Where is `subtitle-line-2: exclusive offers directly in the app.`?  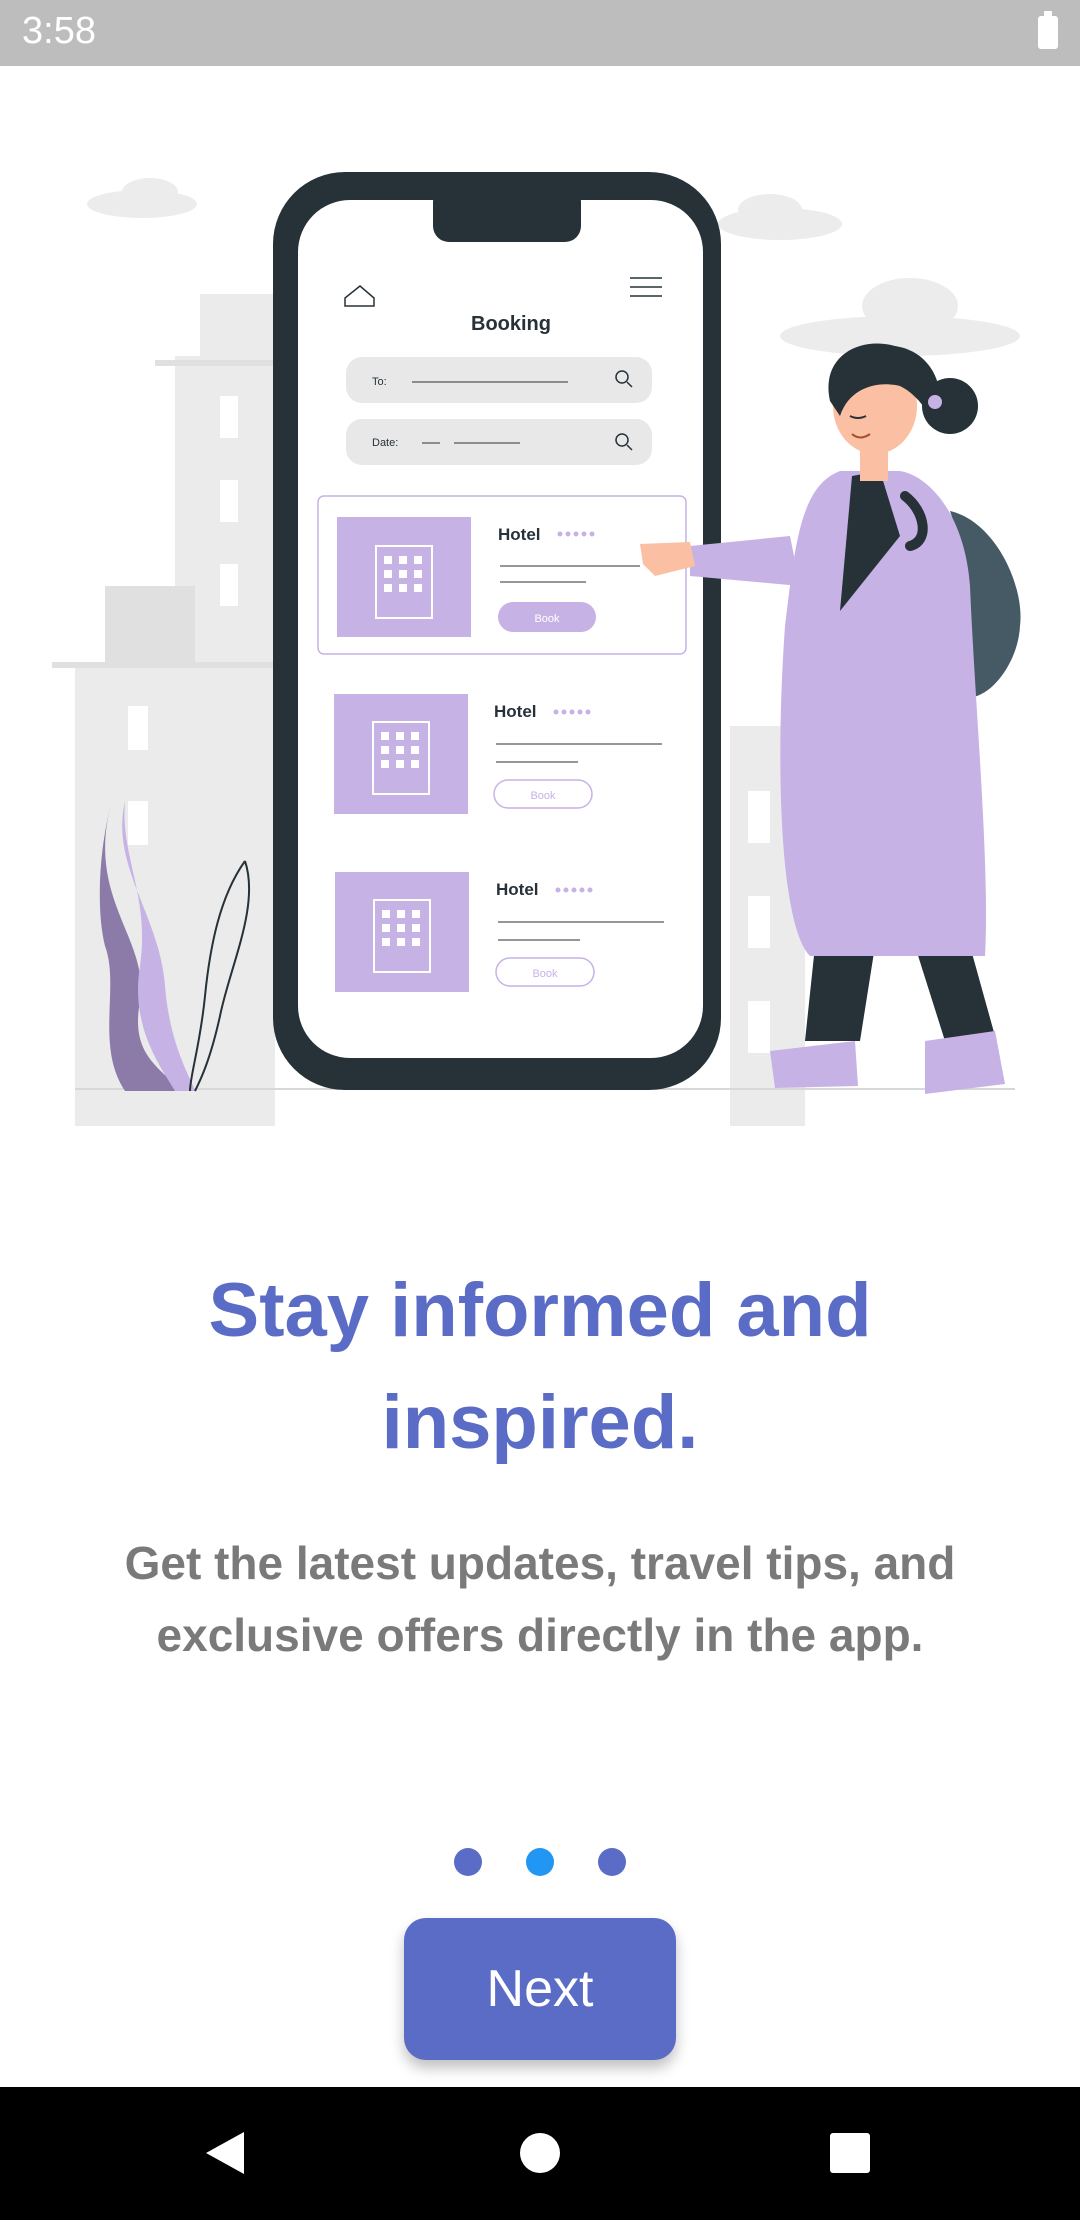
subtitle-line-2: exclusive offers directly in the app. is located at coordinates (540, 1635).